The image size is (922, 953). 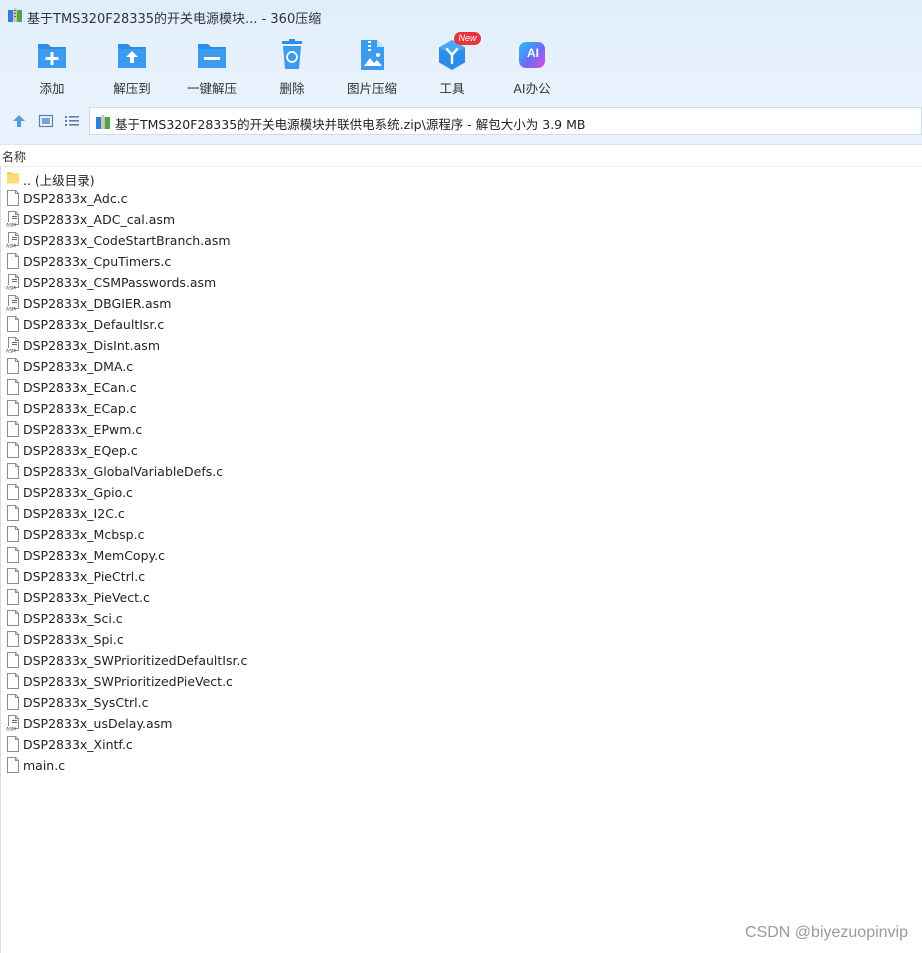 What do you see at coordinates (461, 261) in the screenshot?
I see `list-item: DSP2833x_CpuTimers.c` at bounding box center [461, 261].